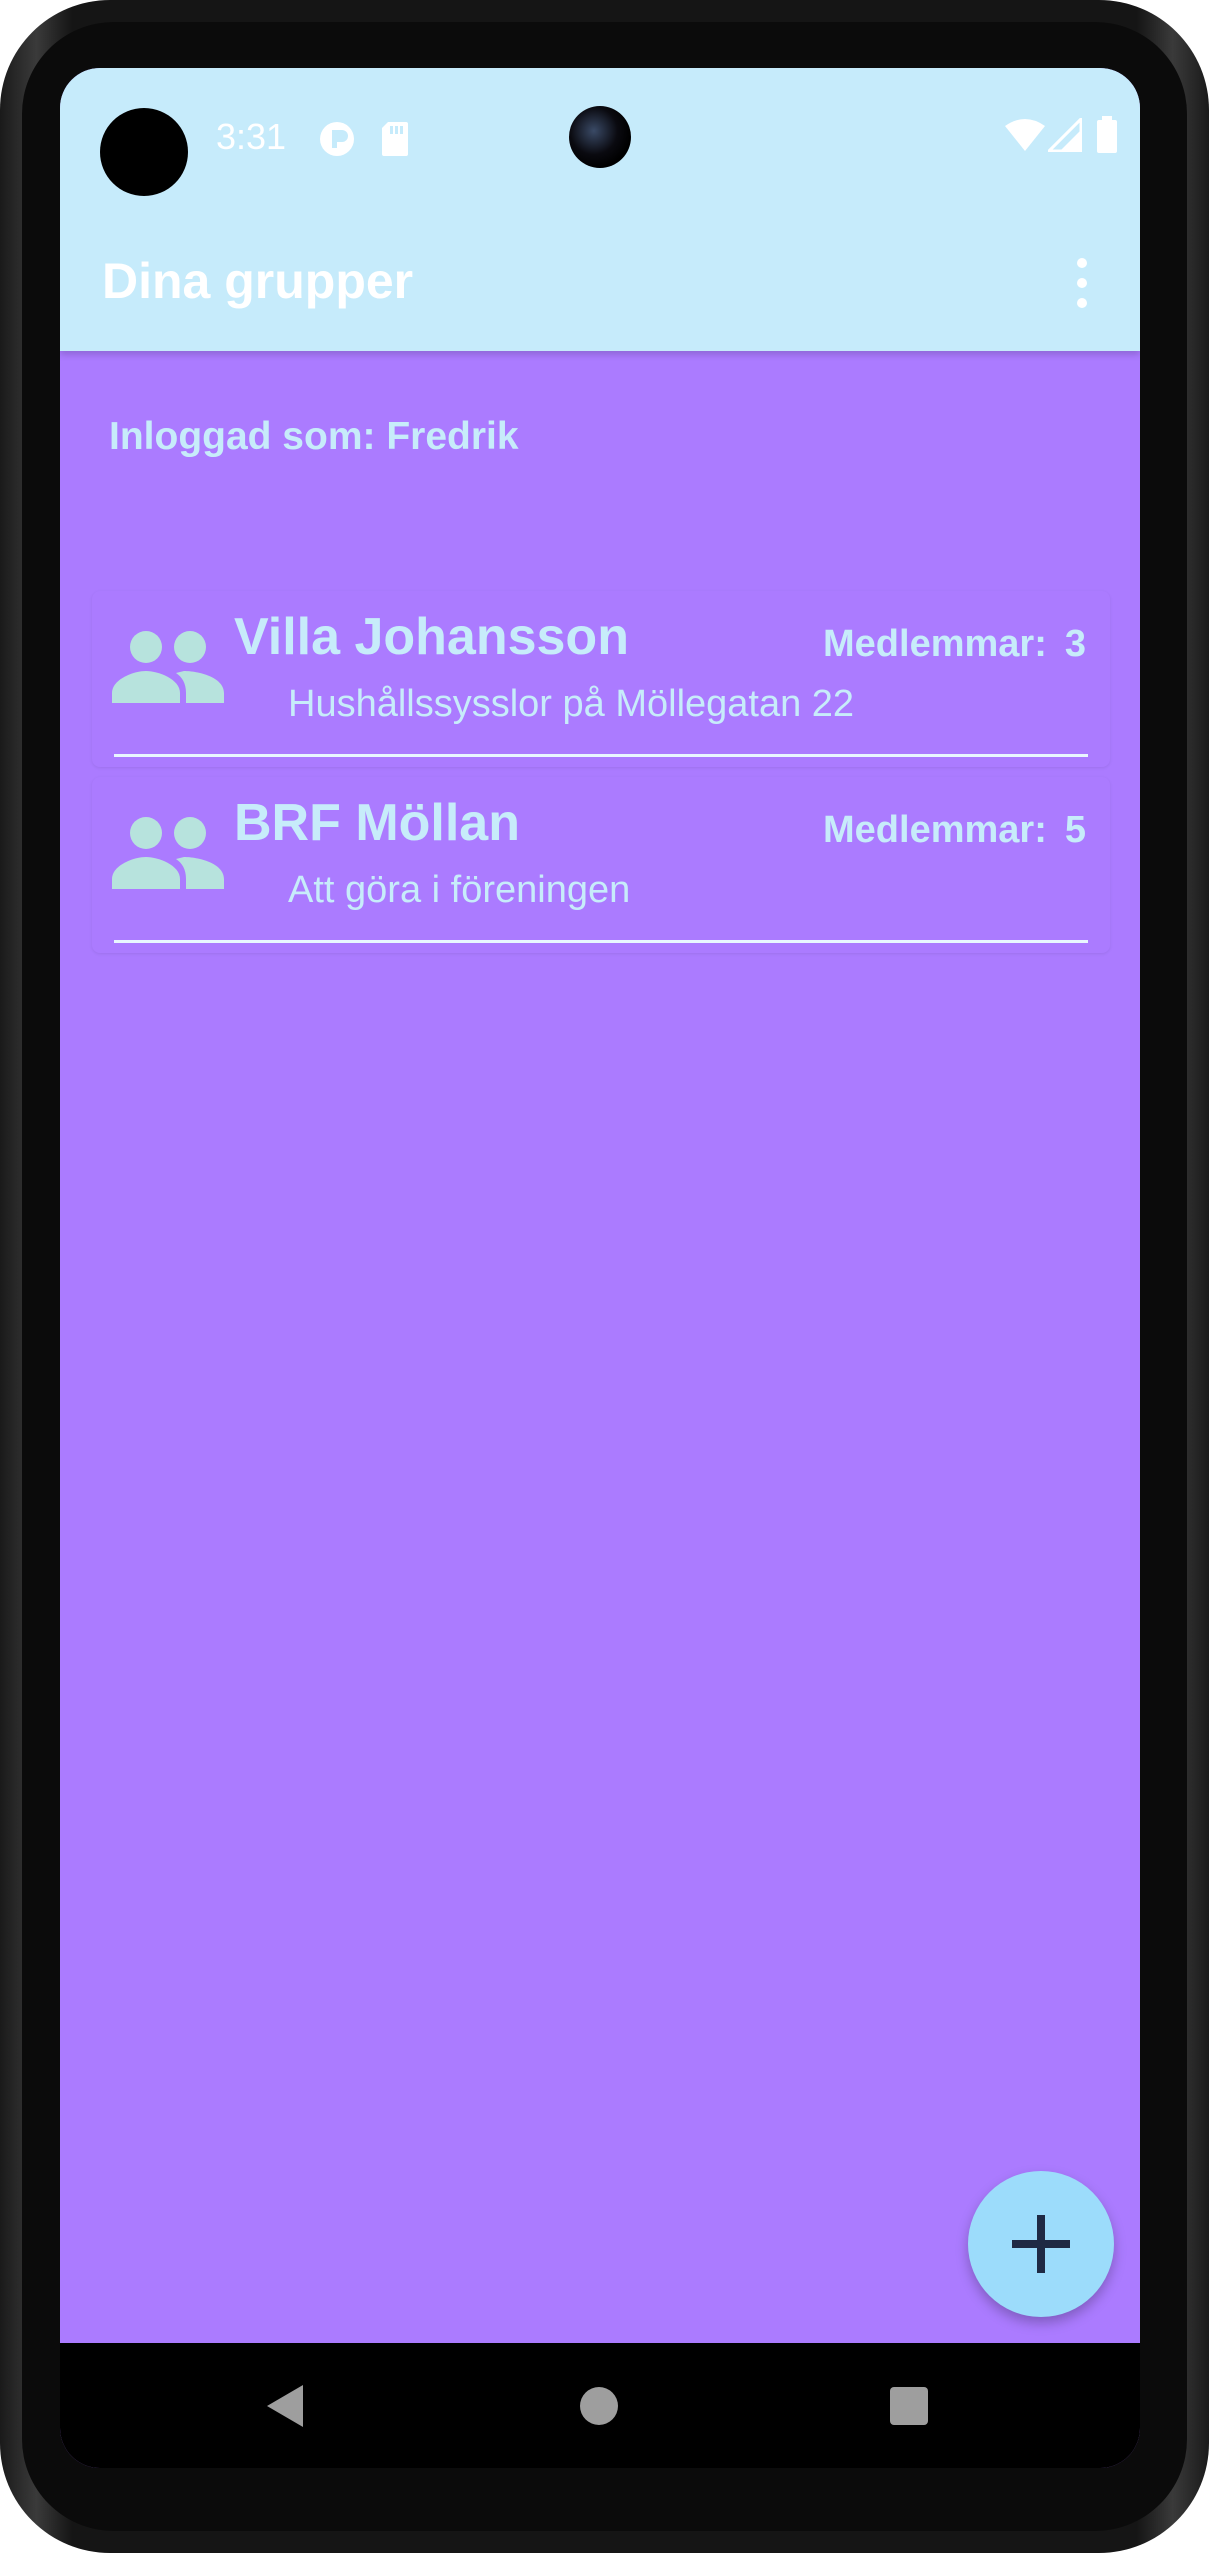  I want to click on members-count: 5, so click(1075, 830).